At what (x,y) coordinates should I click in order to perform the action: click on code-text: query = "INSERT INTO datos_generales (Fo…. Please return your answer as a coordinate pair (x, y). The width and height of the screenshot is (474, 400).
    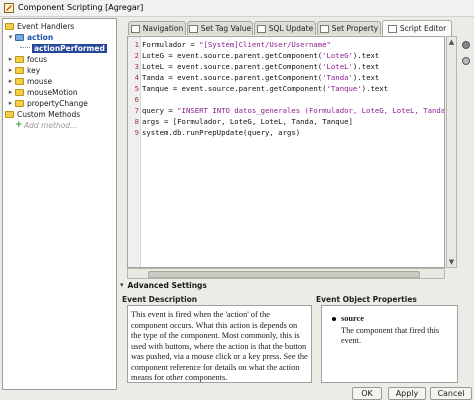
    Looking at the image, I should click on (293, 111).